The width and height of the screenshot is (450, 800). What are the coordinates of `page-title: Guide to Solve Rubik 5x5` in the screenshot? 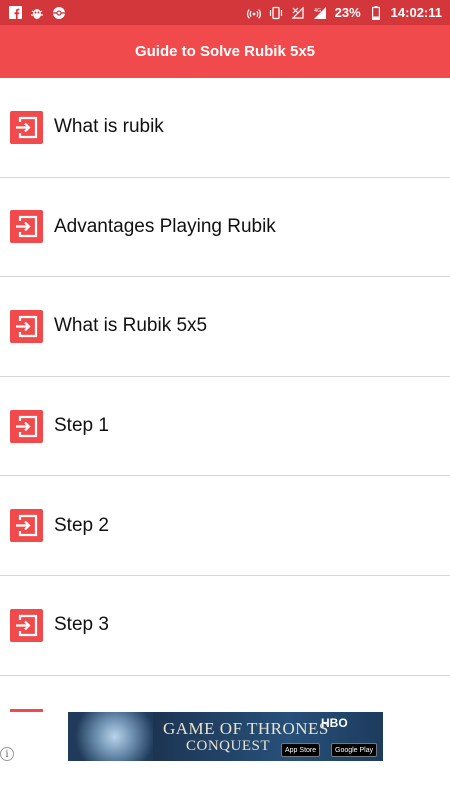 It's located at (225, 51).